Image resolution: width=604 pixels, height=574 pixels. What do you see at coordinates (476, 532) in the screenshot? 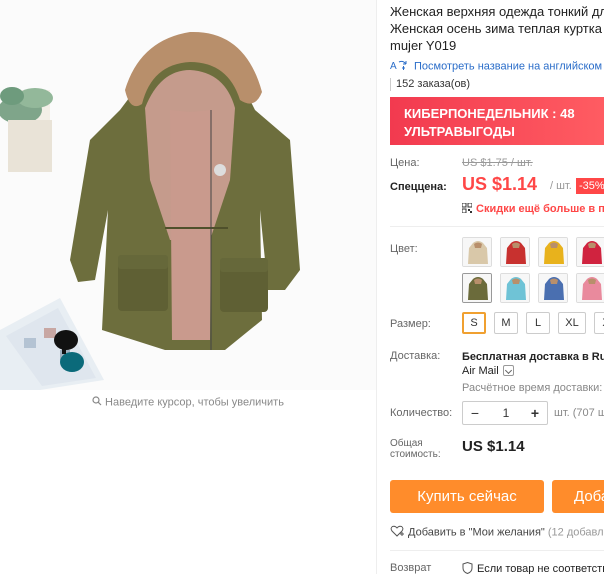
I see `wishlist-text: Добавить в "Мои желания"` at bounding box center [476, 532].